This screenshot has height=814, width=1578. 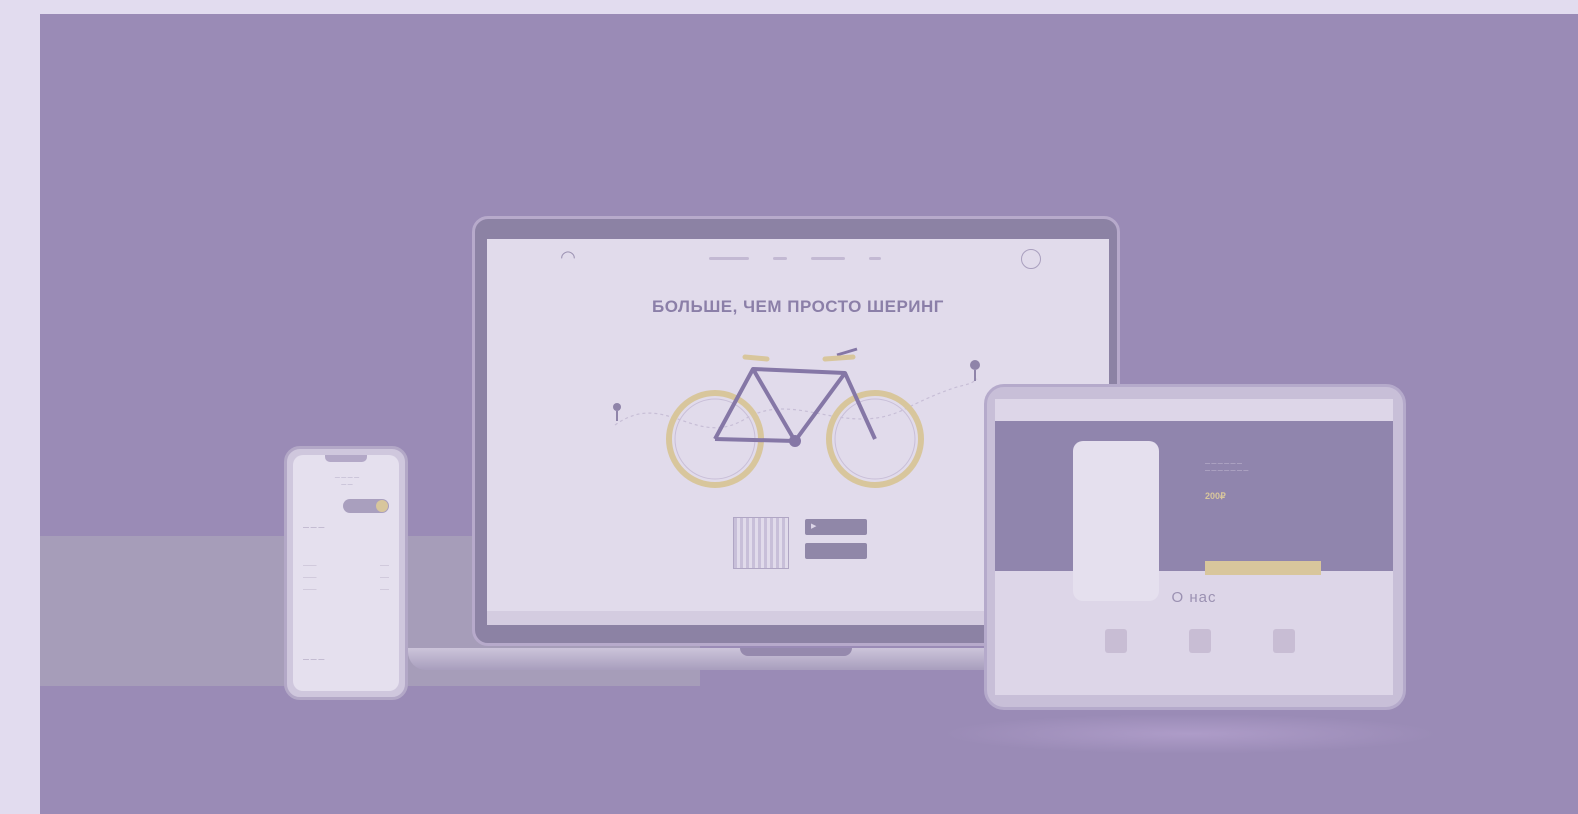 I want to click on phone-toggle, so click(x=366, y=506).